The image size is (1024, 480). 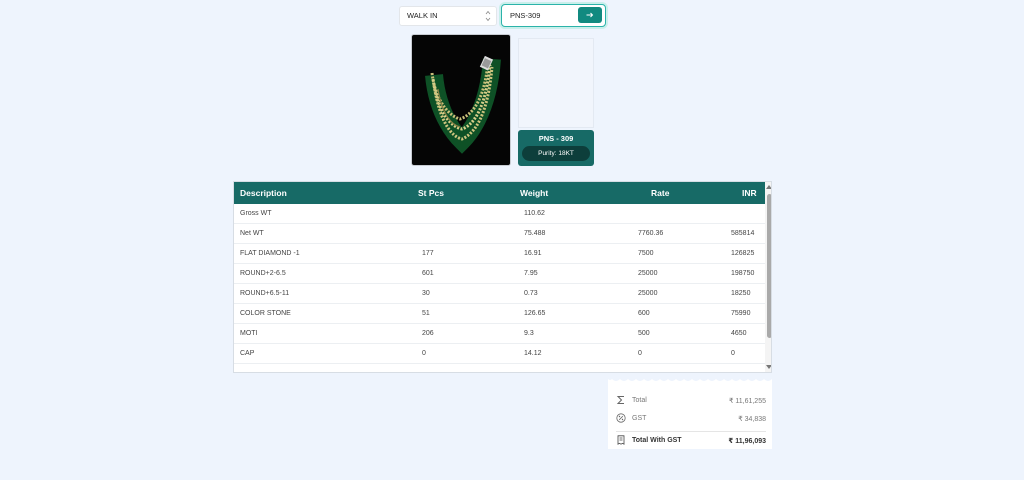 What do you see at coordinates (743, 233) in the screenshot?
I see `table-cell: 585814` at bounding box center [743, 233].